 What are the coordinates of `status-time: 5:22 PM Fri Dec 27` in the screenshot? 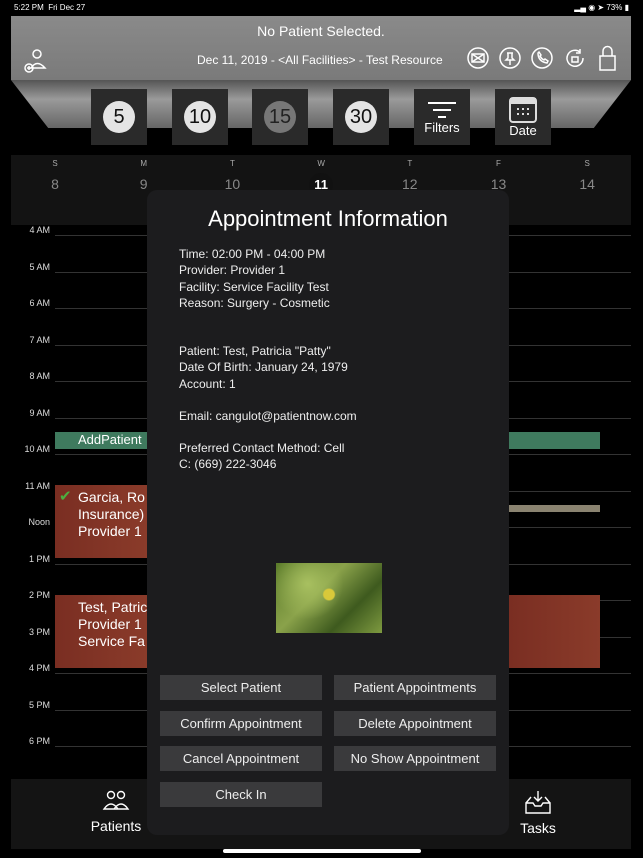 It's located at (50, 7).